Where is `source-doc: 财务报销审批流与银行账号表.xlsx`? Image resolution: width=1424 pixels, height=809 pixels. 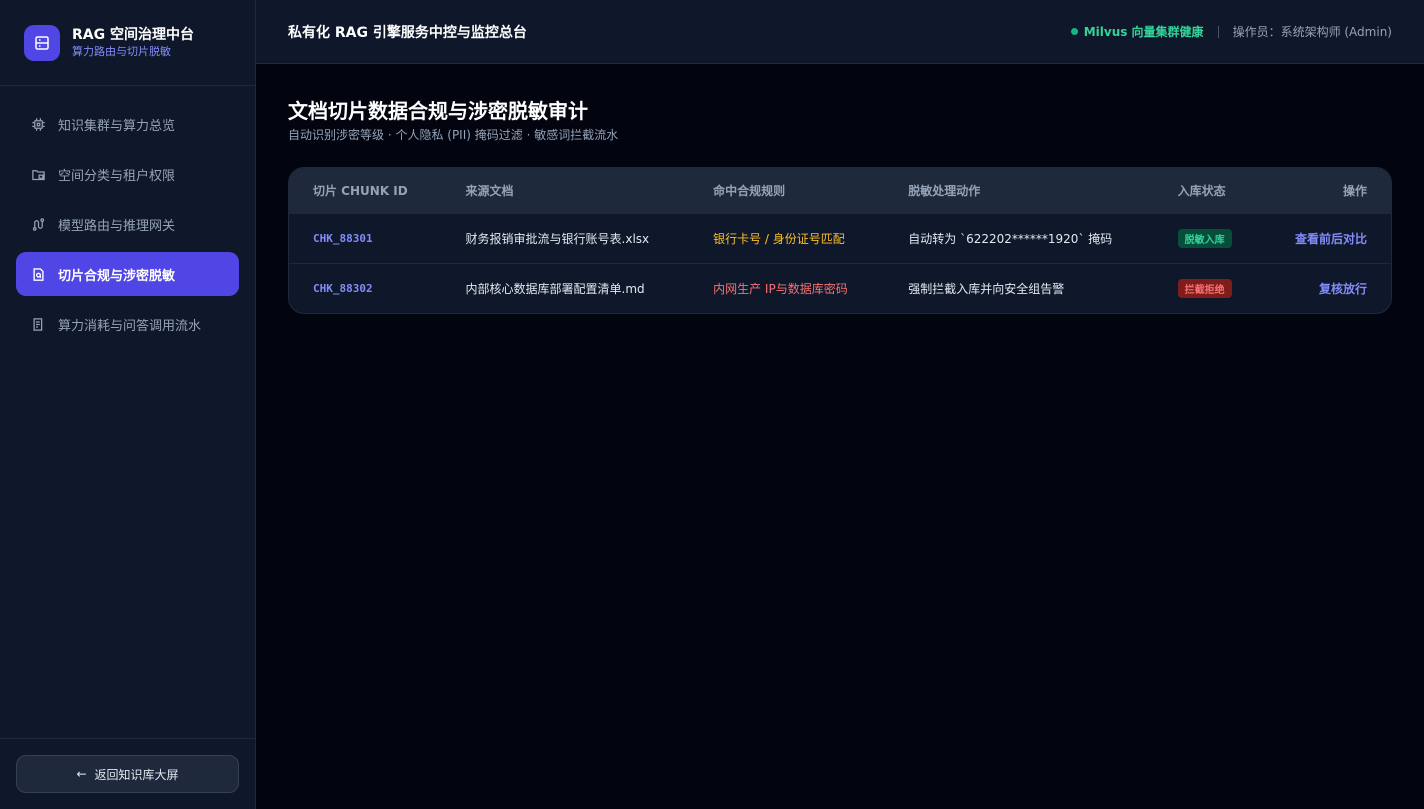 source-doc: 财务报销审批流与银行账号表.xlsx is located at coordinates (557, 238).